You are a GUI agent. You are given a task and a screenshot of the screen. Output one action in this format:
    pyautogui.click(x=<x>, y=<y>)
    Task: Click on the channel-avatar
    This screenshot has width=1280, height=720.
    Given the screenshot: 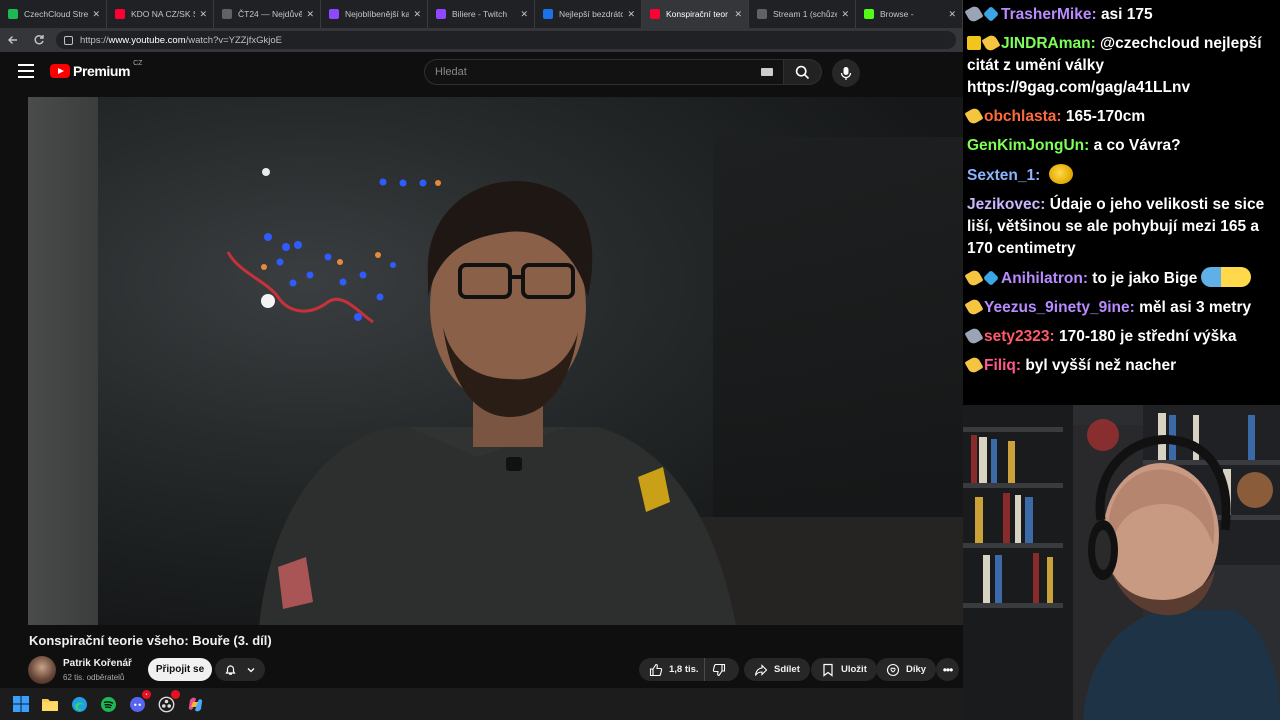 What is the action you would take?
    pyautogui.click(x=42, y=670)
    